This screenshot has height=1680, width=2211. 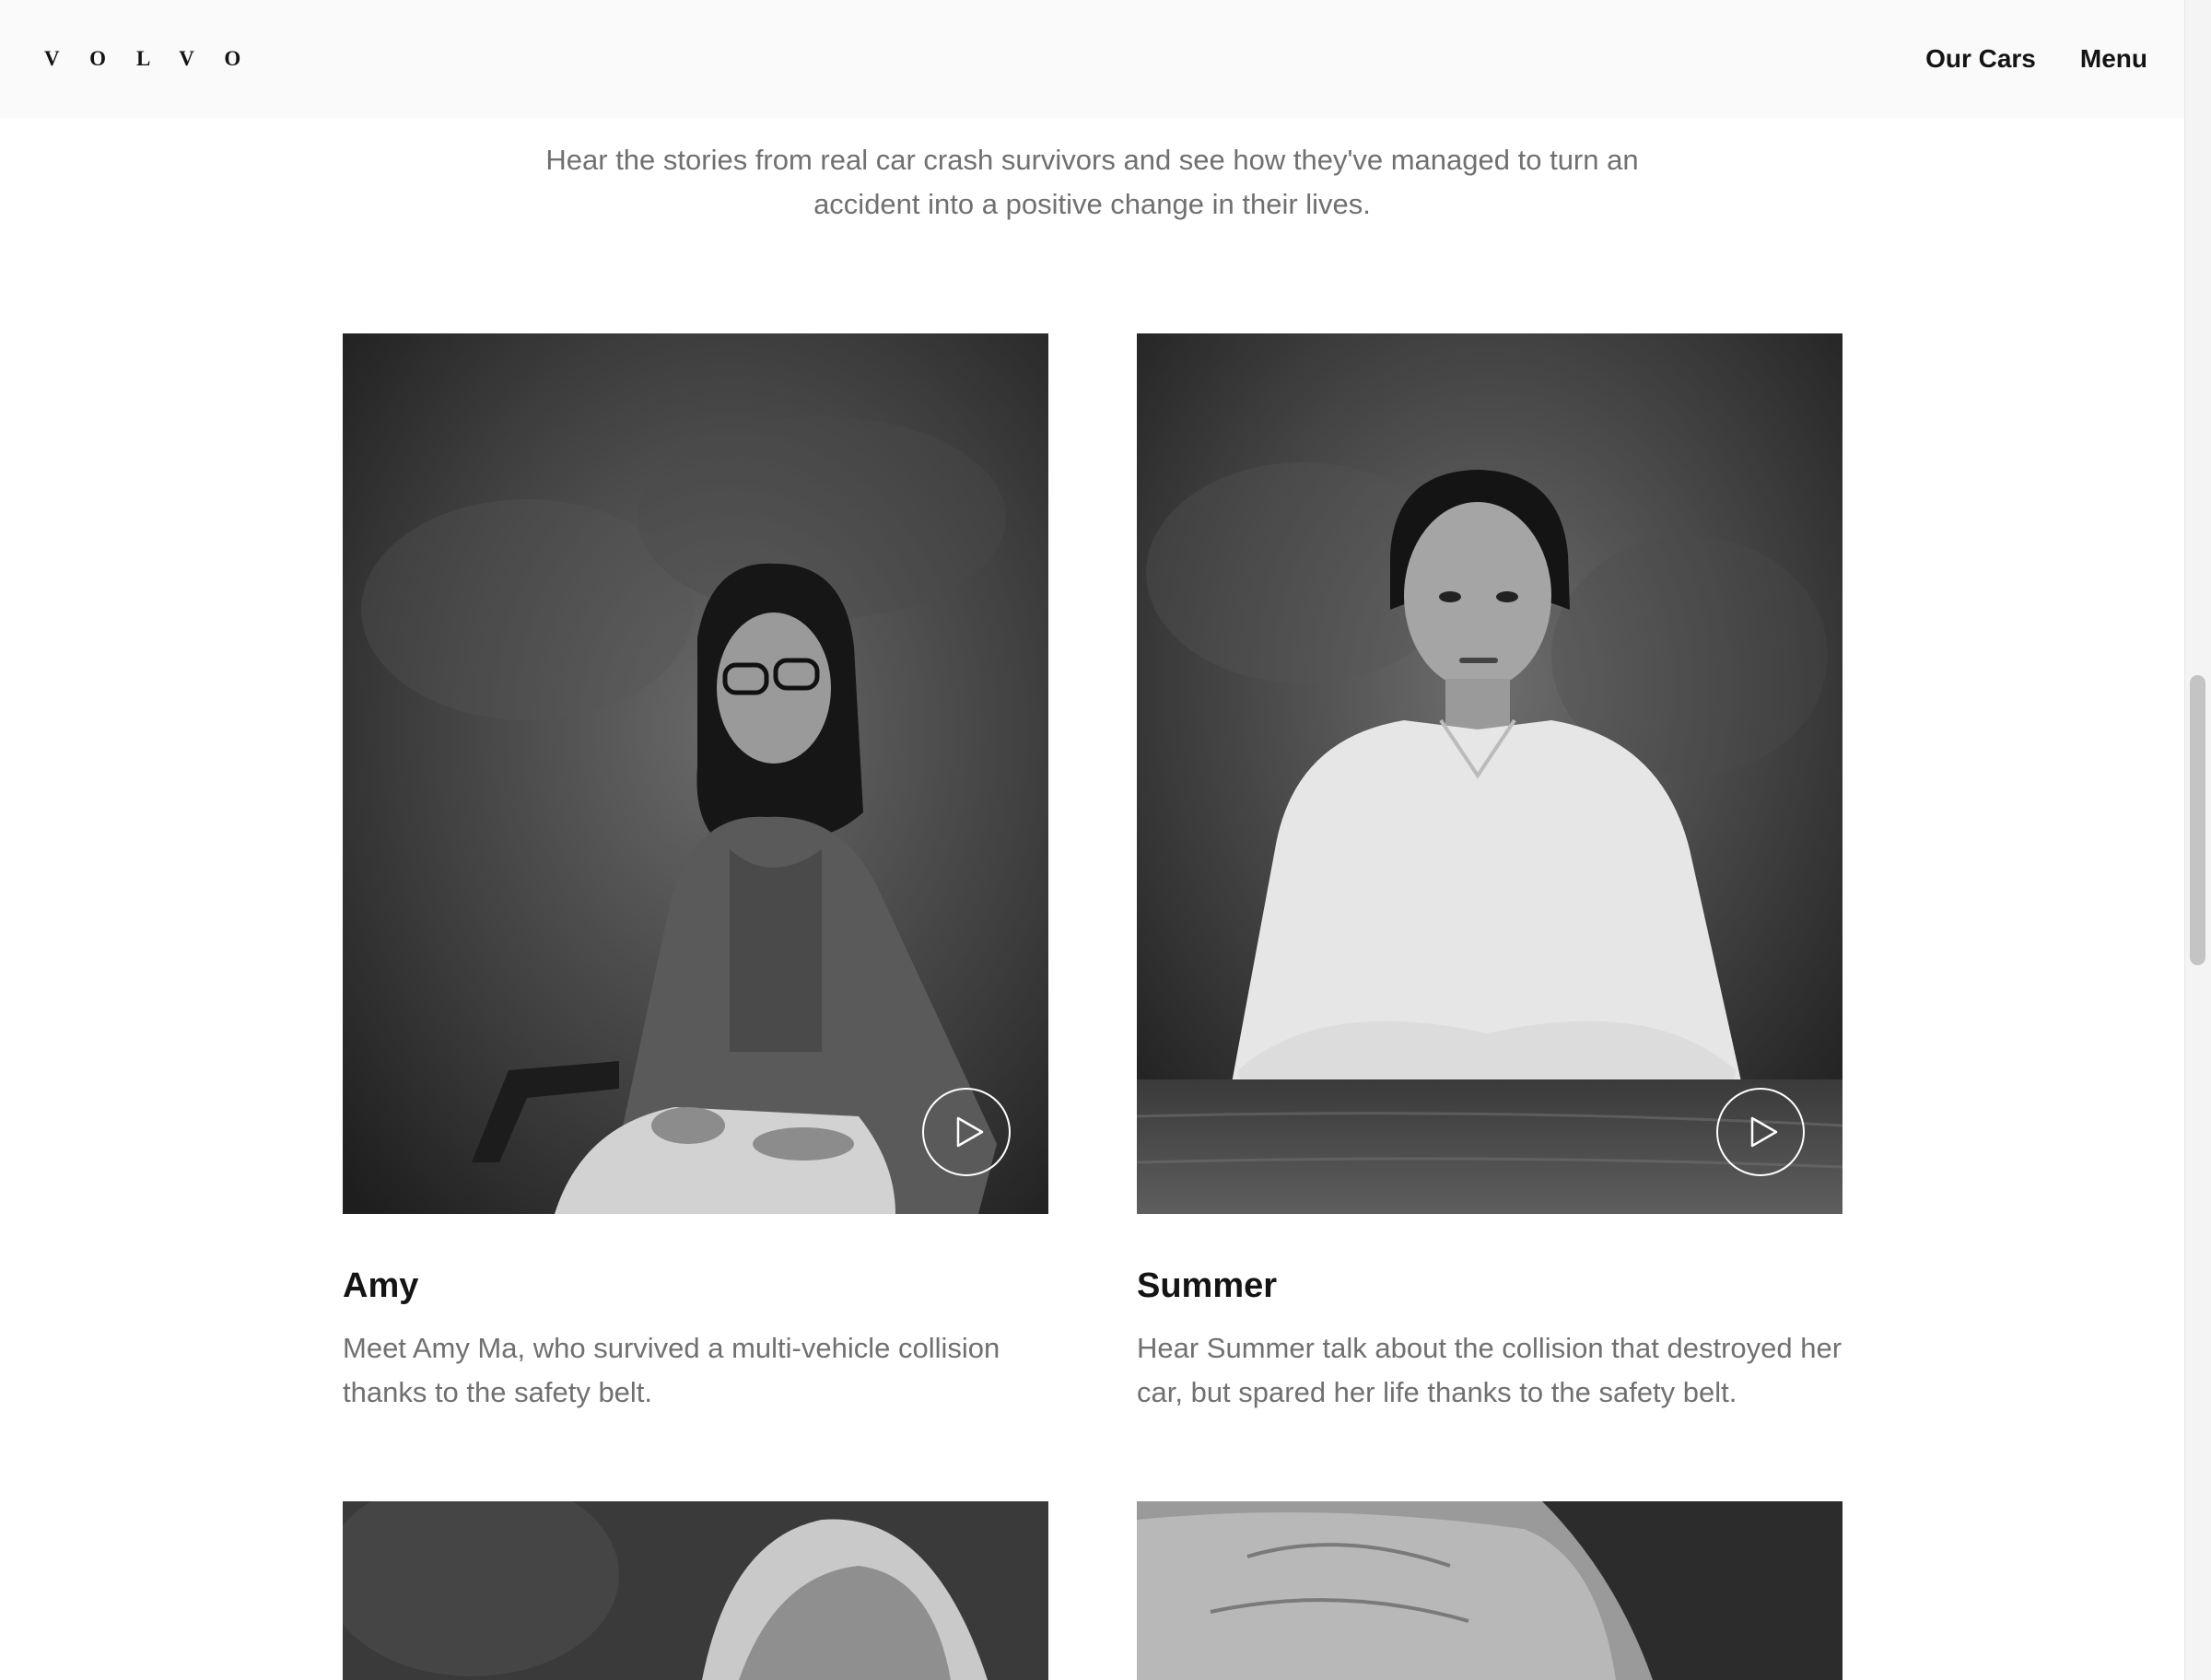 I want to click on page-scrollbar, so click(x=2197, y=840).